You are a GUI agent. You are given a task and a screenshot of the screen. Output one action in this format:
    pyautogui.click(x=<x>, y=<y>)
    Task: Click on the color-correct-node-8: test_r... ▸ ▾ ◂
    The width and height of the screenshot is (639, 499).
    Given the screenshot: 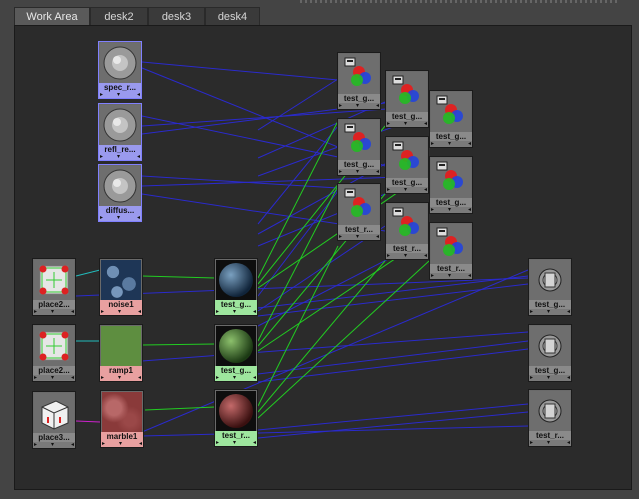 What is the action you would take?
    pyautogui.click(x=407, y=231)
    